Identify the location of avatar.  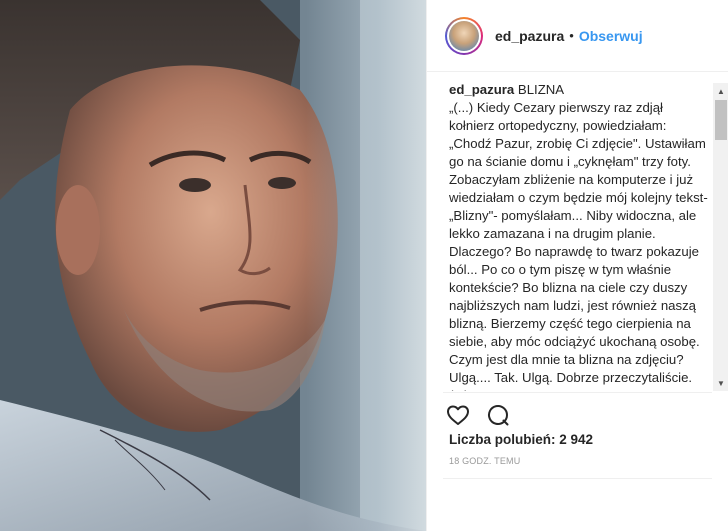
(464, 35).